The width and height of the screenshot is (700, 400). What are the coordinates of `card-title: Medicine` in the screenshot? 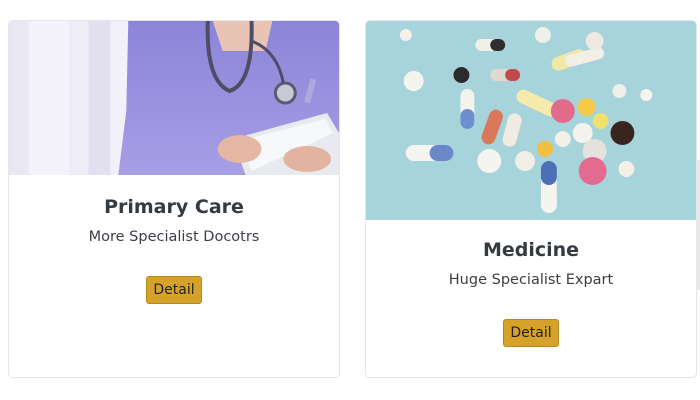 It's located at (531, 250).